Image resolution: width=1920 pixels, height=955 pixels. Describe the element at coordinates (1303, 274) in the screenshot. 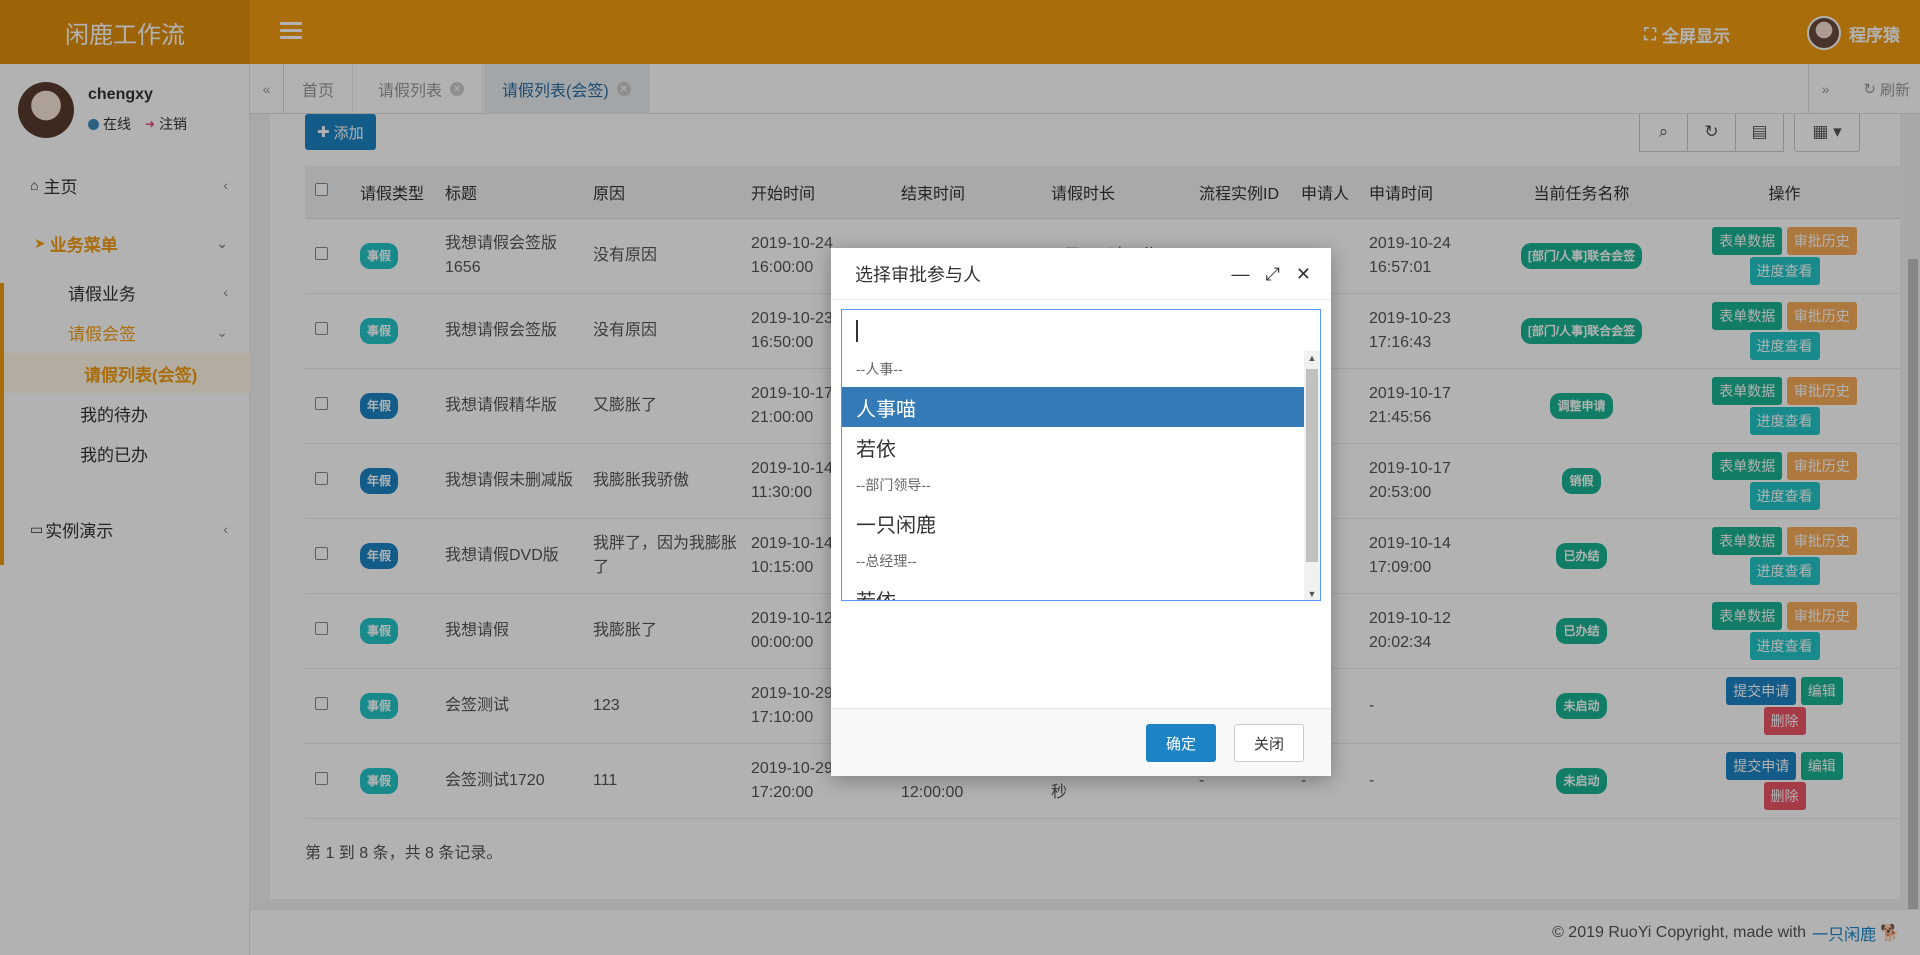

I see `close-icon: ✕` at that location.